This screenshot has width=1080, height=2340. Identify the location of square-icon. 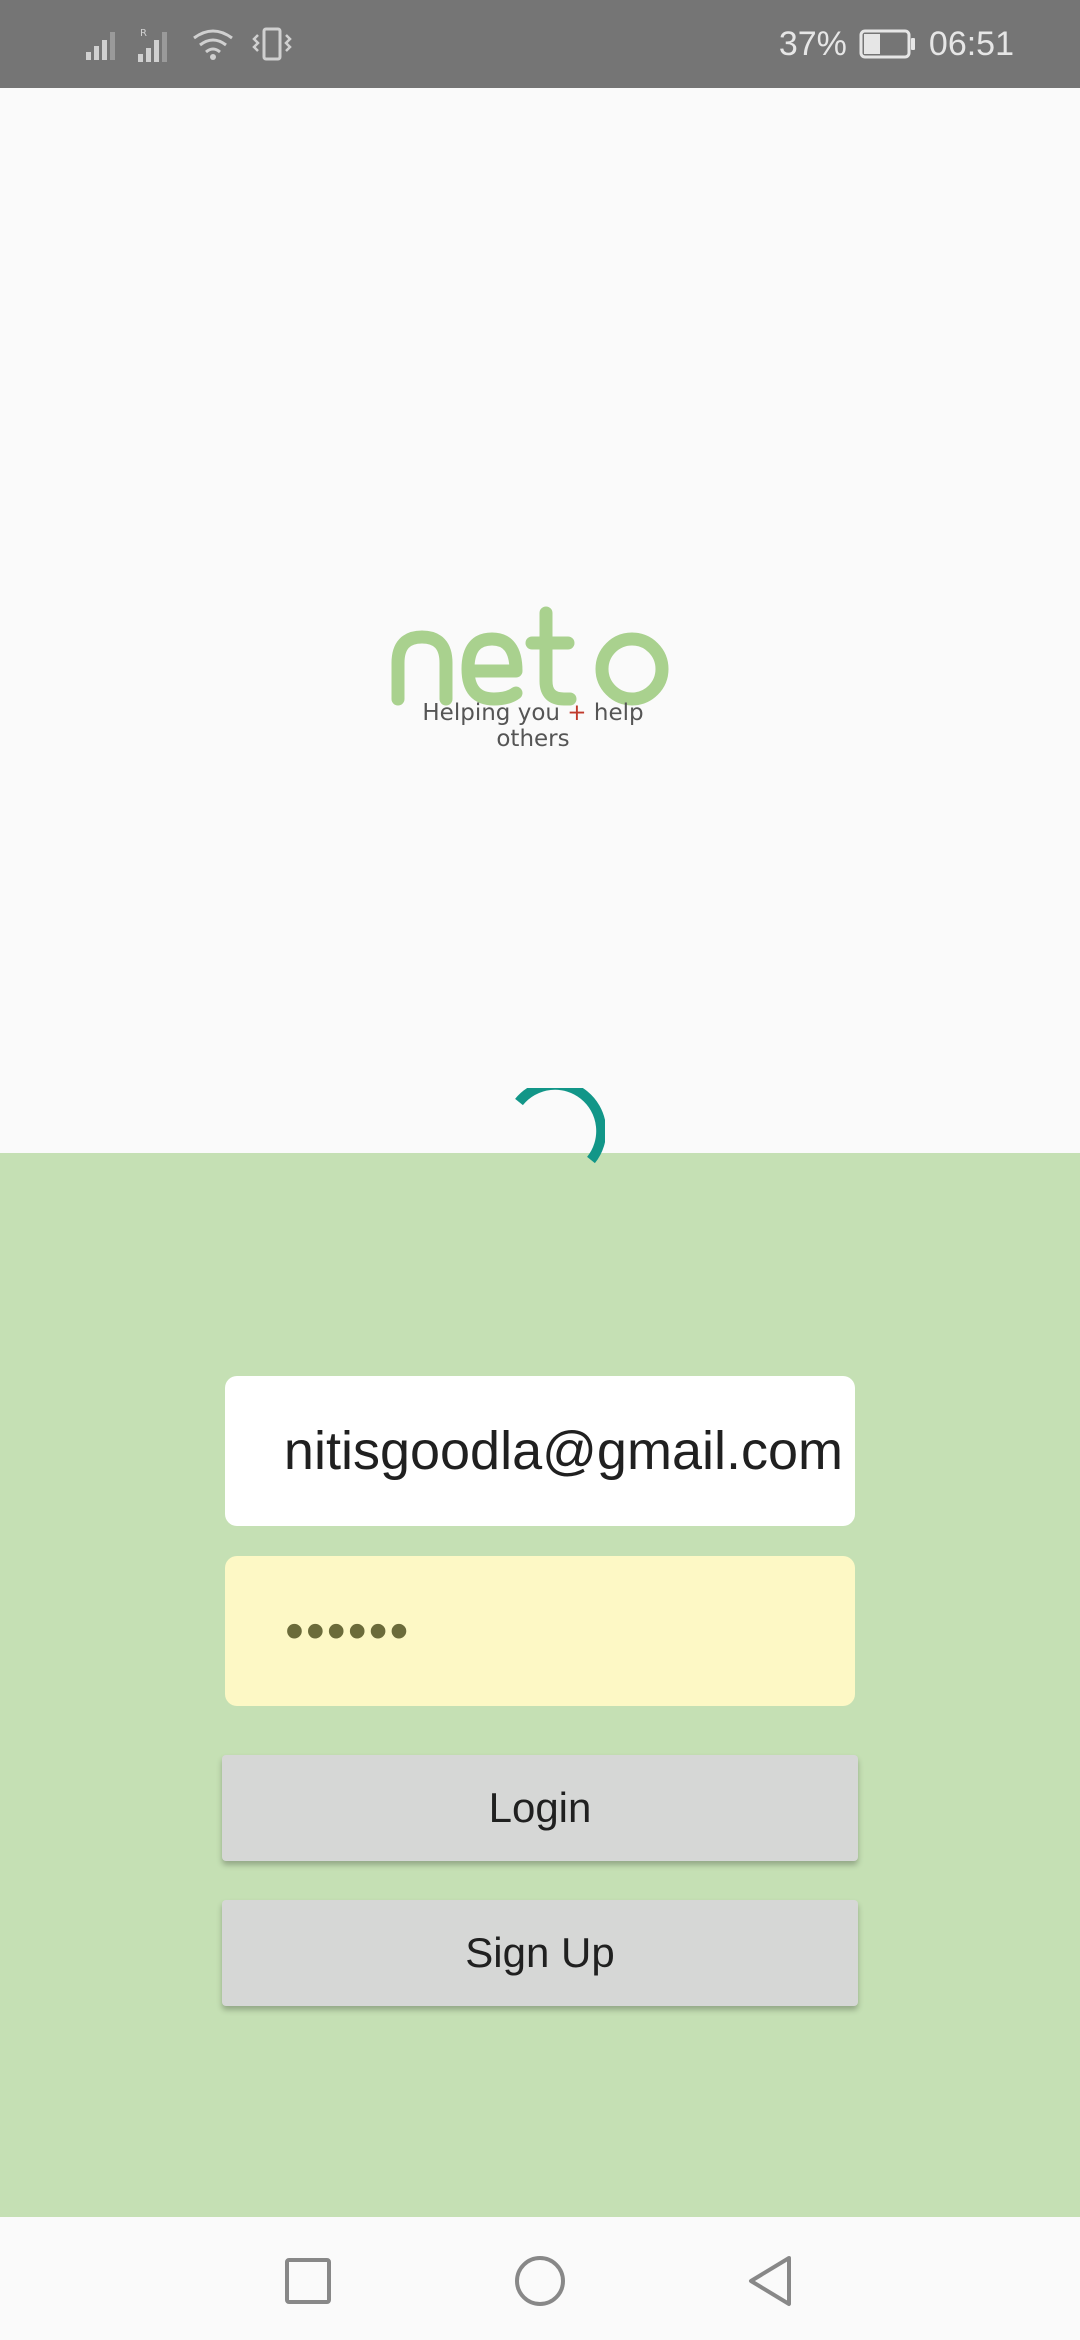
(308, 2281).